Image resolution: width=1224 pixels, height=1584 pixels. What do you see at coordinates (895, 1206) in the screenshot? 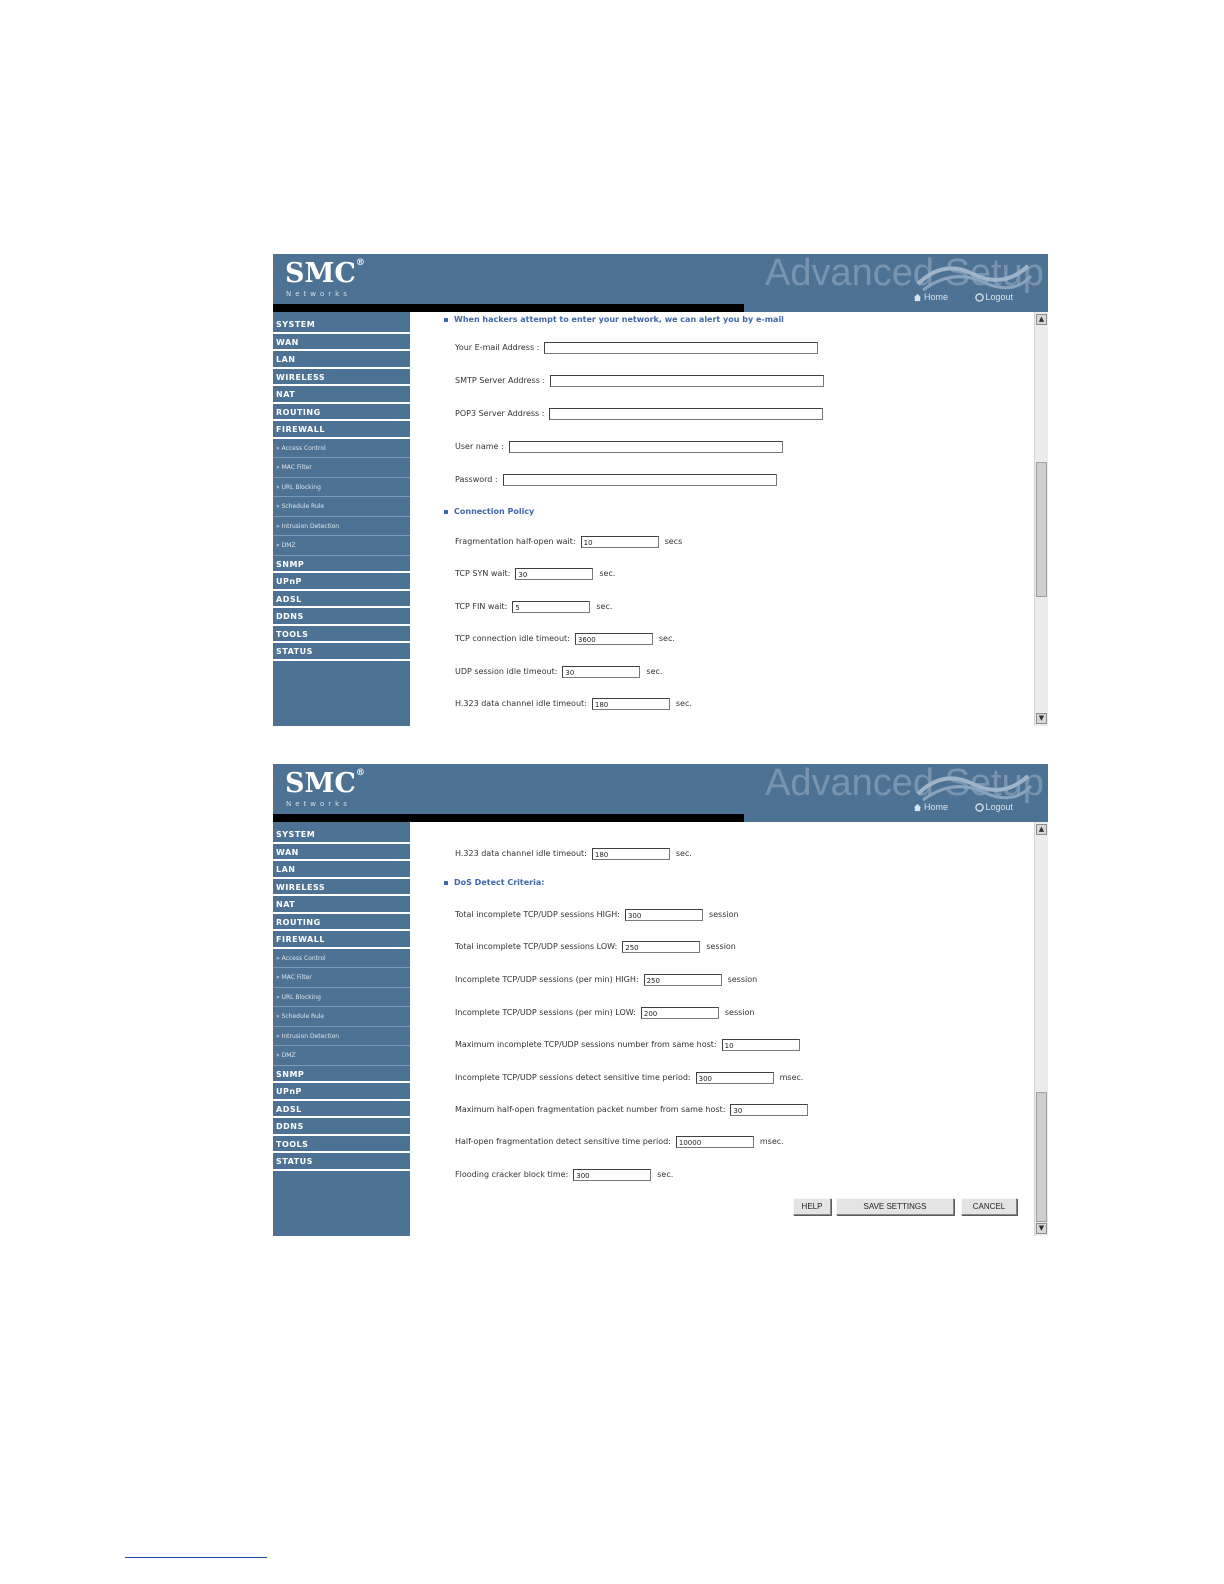
I see `save-settings-button: SAVE SETTINGS` at bounding box center [895, 1206].